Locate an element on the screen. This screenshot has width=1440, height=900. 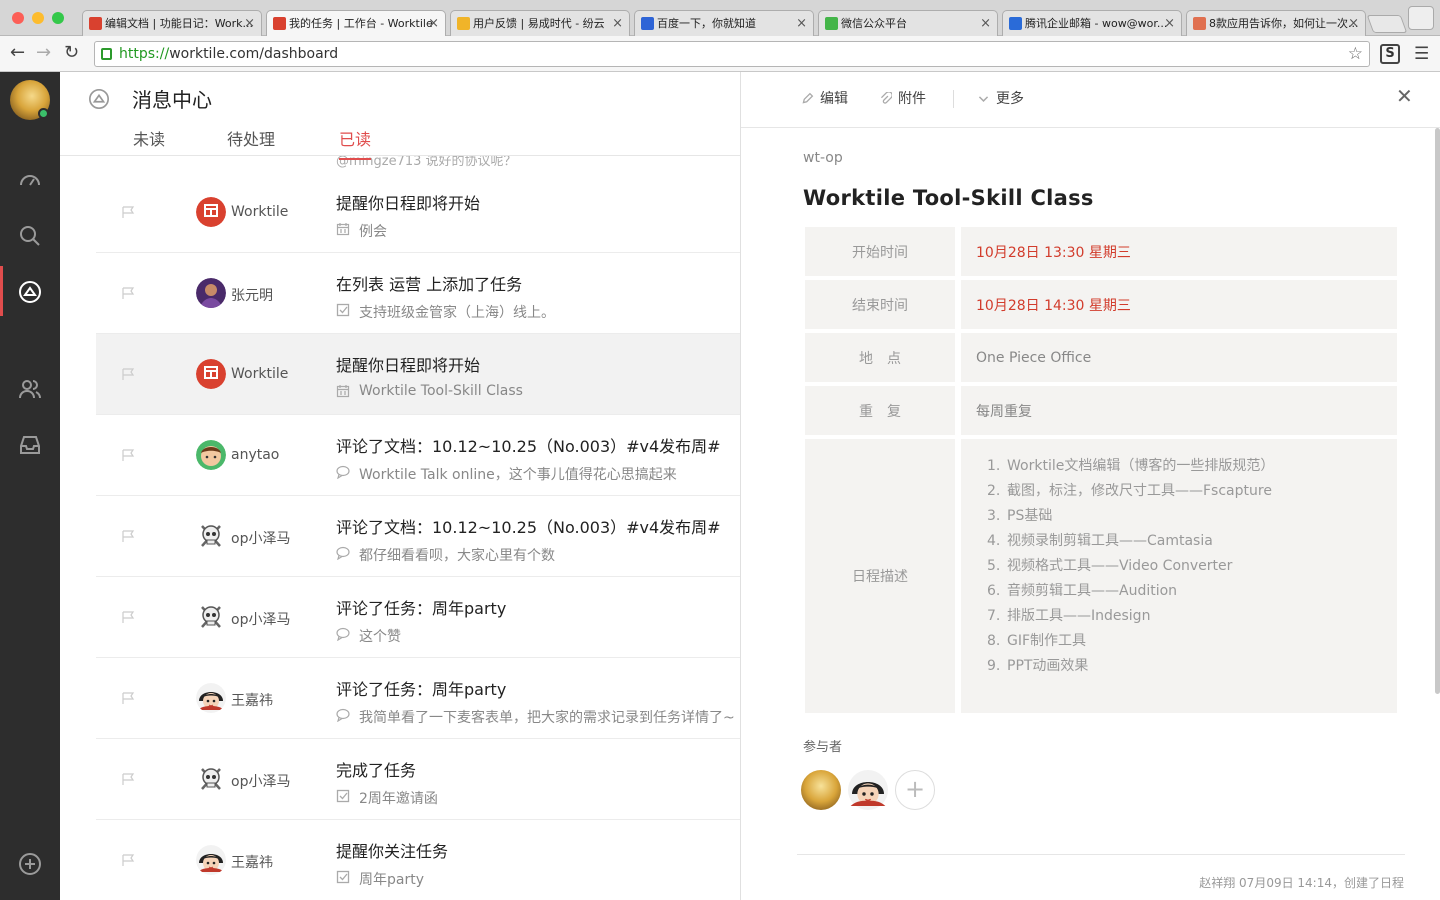
browser-tab: 腾讯企业邮箱 - wow@wor... × is located at coordinates (1092, 23).